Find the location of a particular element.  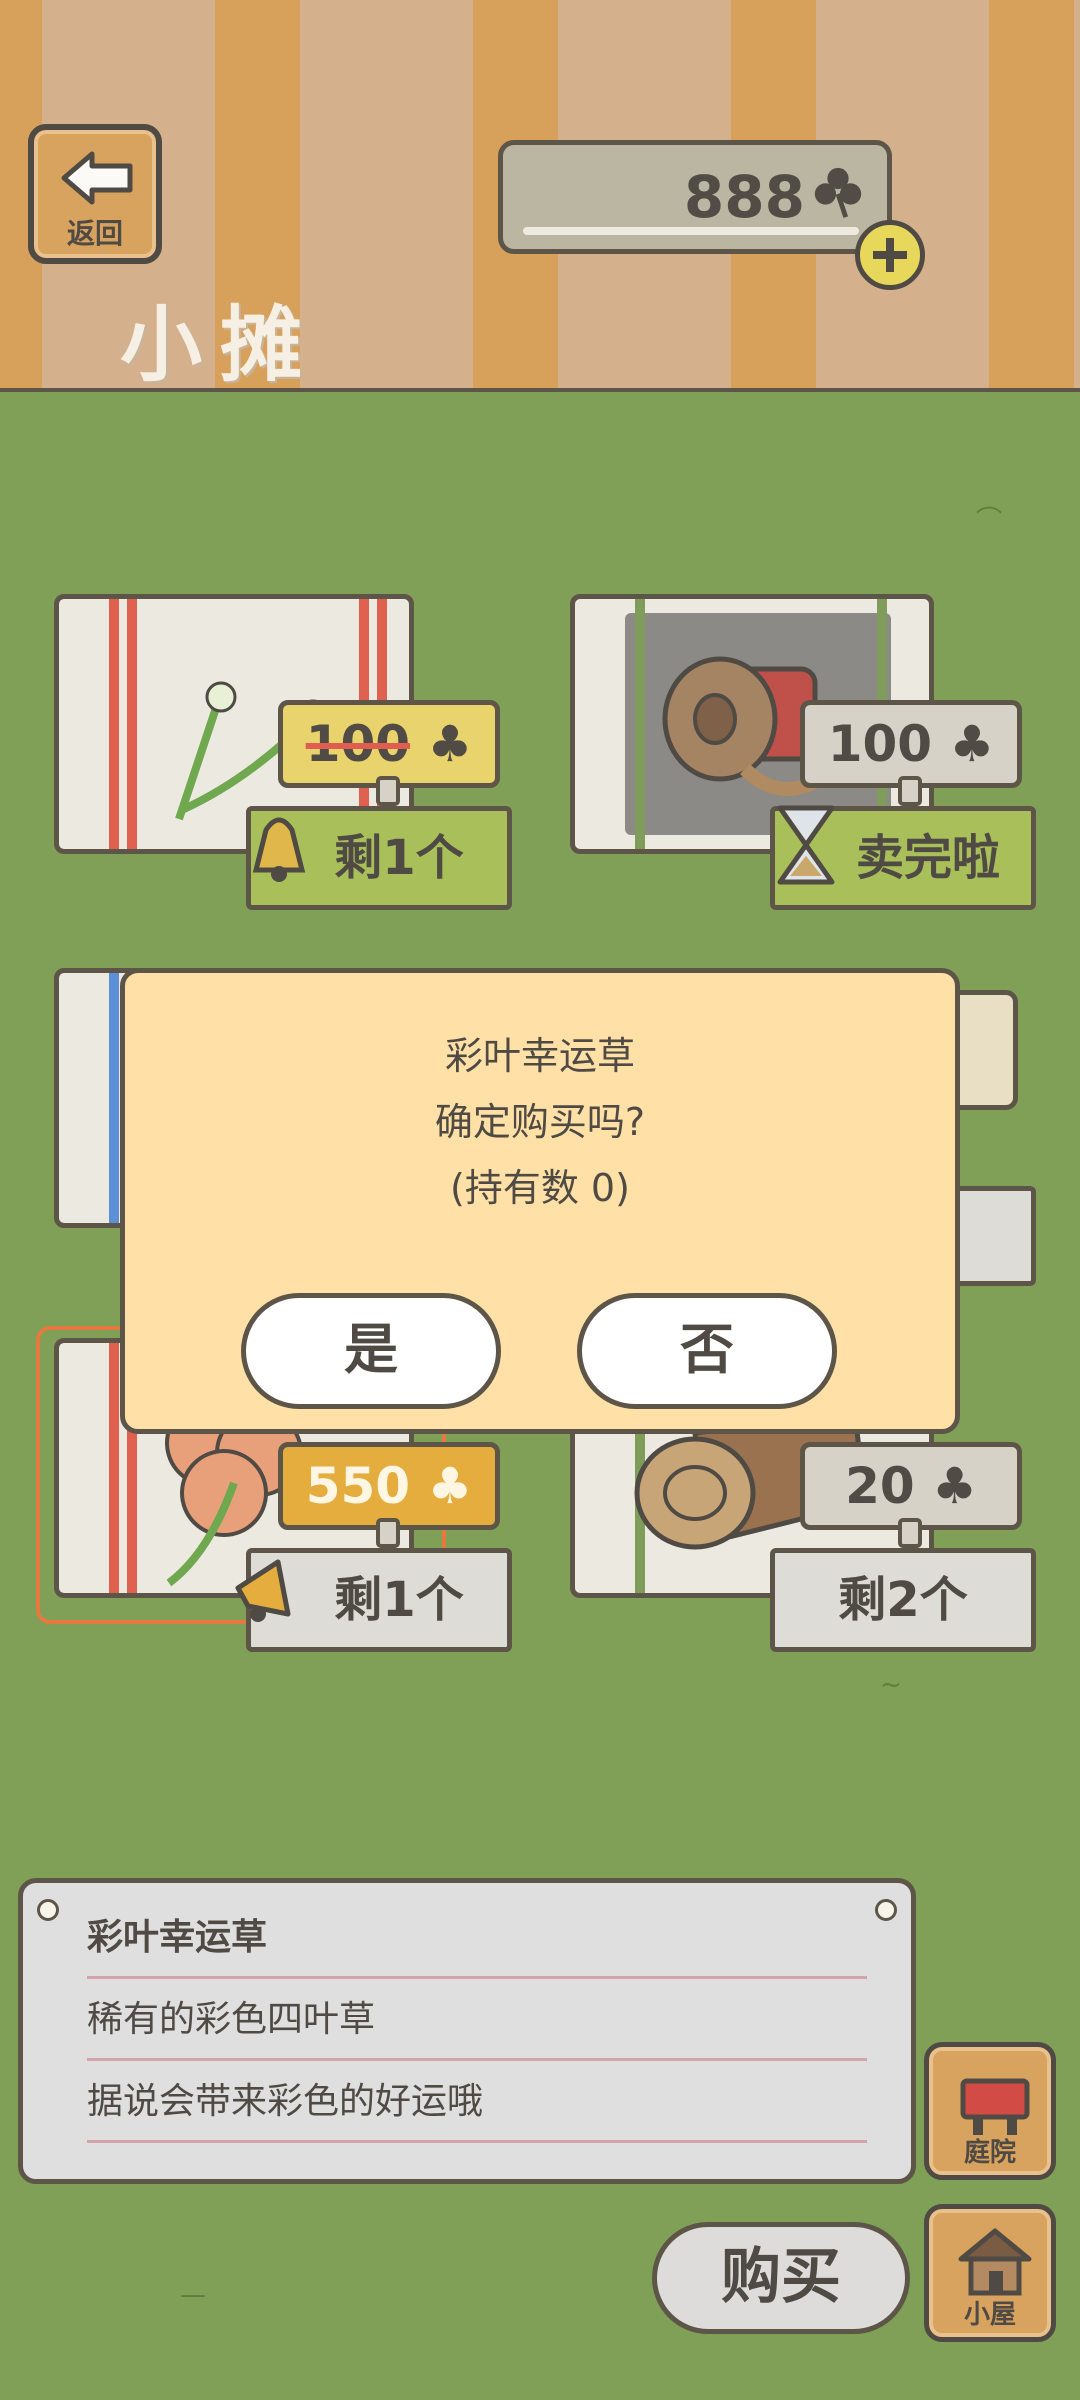

clover-balance: 888 is located at coordinates (695, 197).